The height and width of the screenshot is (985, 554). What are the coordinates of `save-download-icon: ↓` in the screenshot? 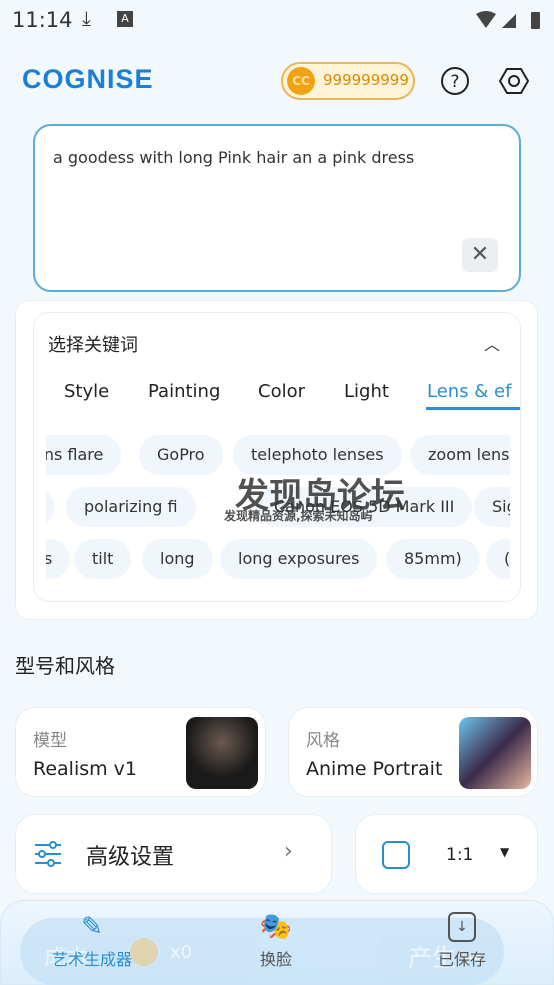 It's located at (462, 927).